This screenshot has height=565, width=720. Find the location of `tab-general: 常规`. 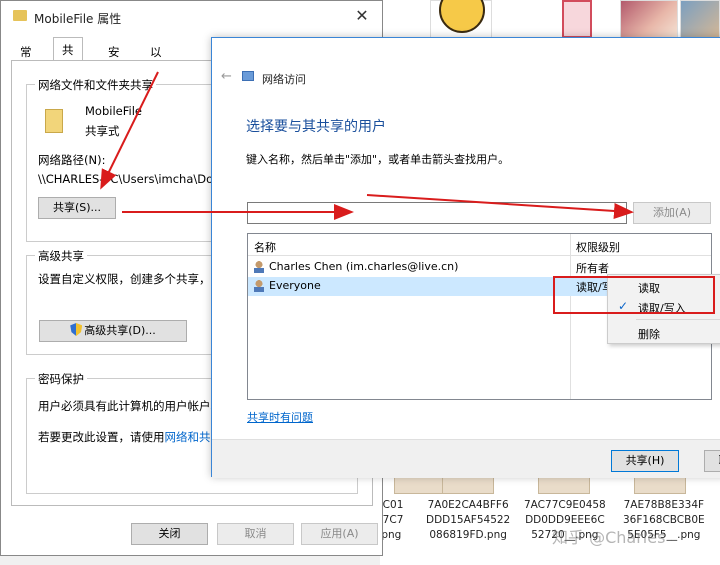

tab-general: 常规 is located at coordinates (26, 57).